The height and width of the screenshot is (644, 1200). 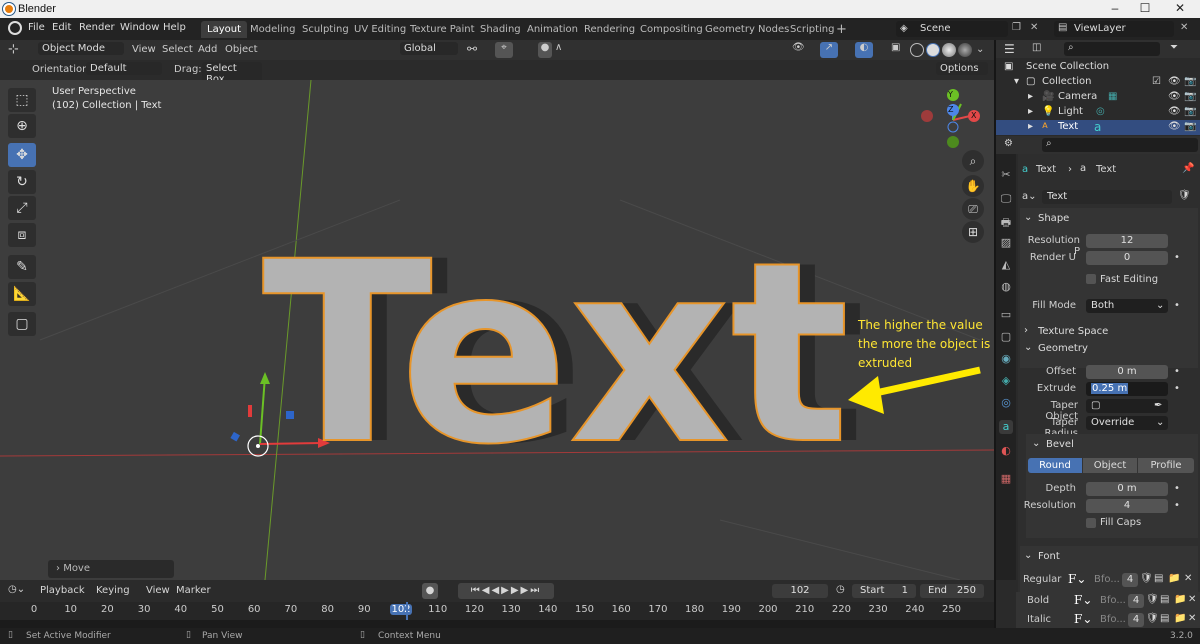 I want to click on last-operator-panel: › Move, so click(x=111, y=569).